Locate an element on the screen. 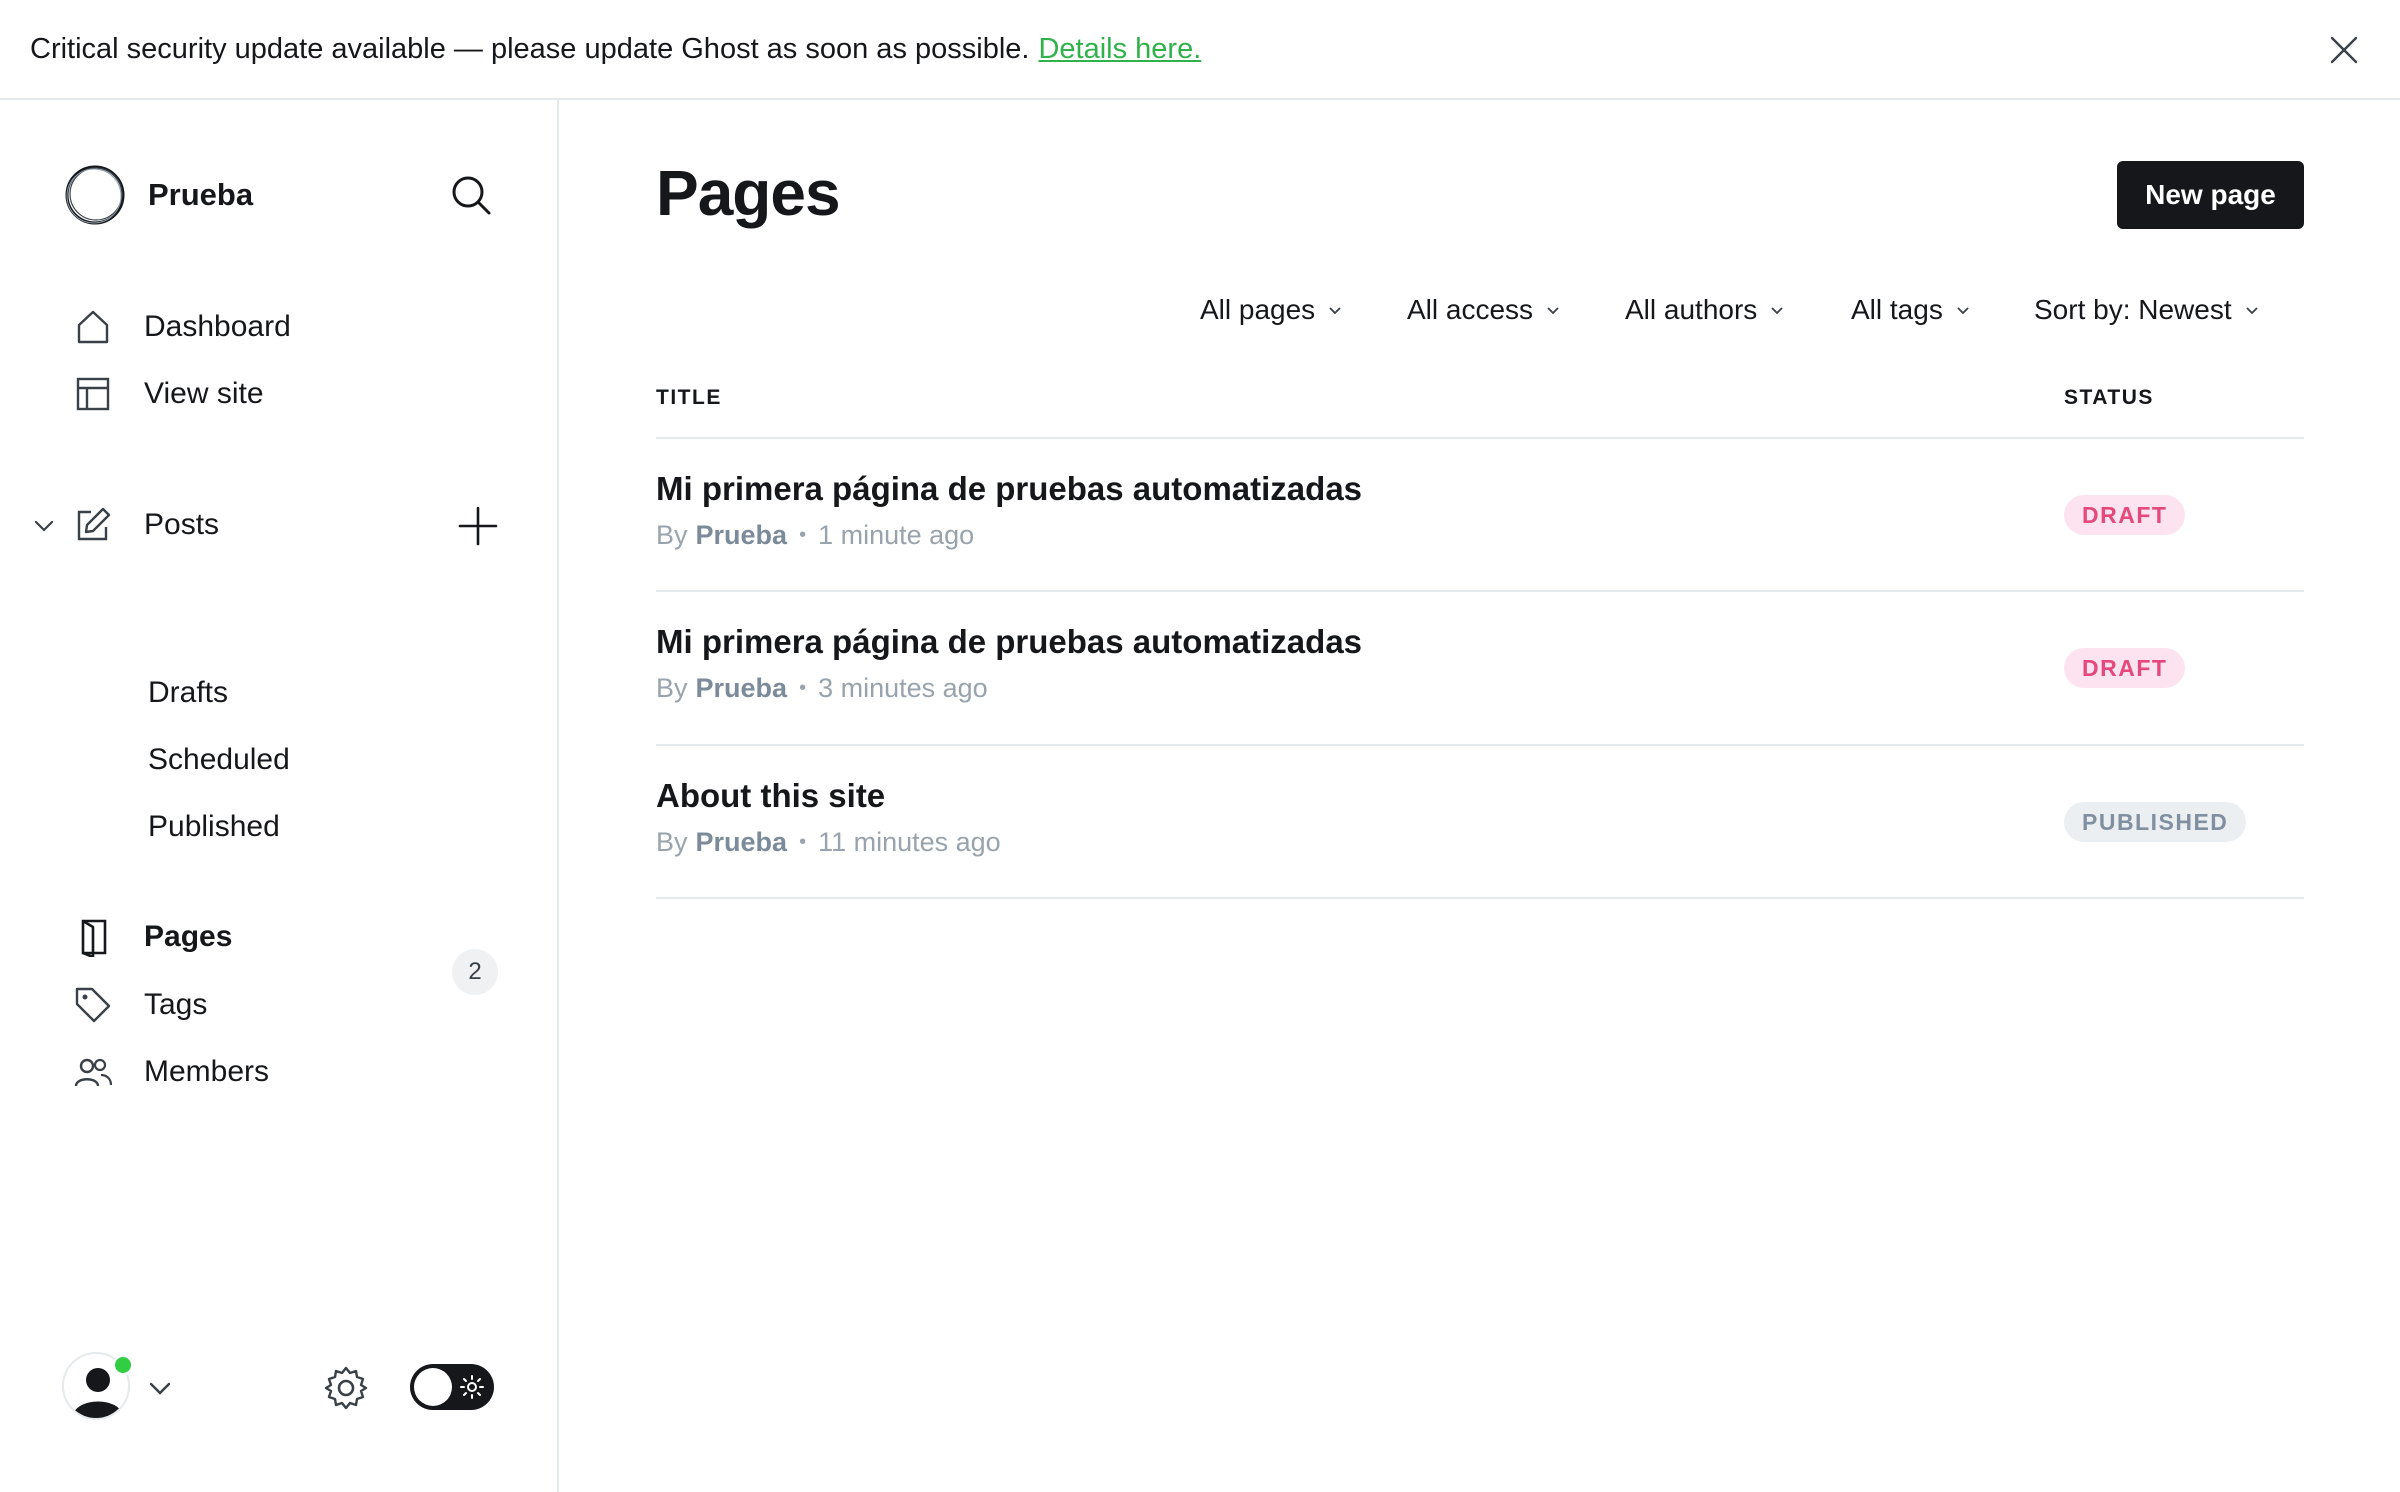 The width and height of the screenshot is (2400, 1492). sidebar-item-posts: Posts is located at coordinates (145, 525).